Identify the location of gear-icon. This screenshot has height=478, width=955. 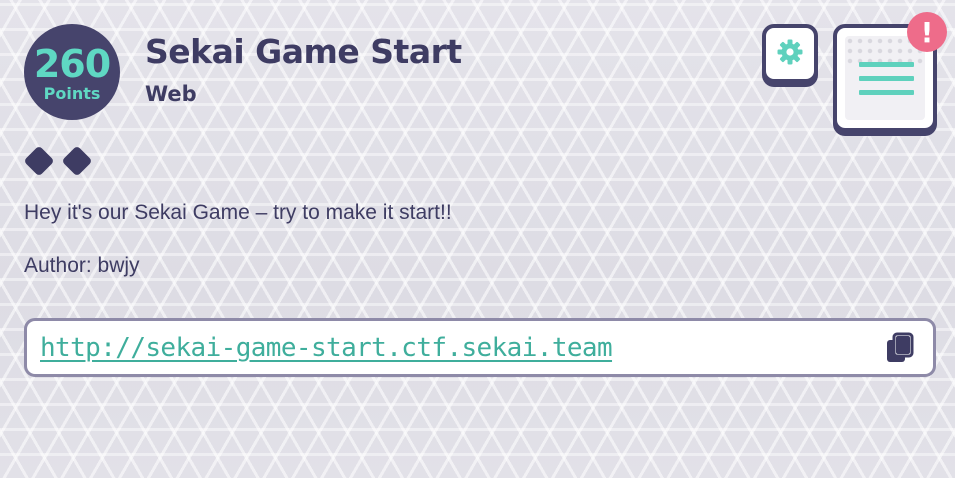
(790, 54).